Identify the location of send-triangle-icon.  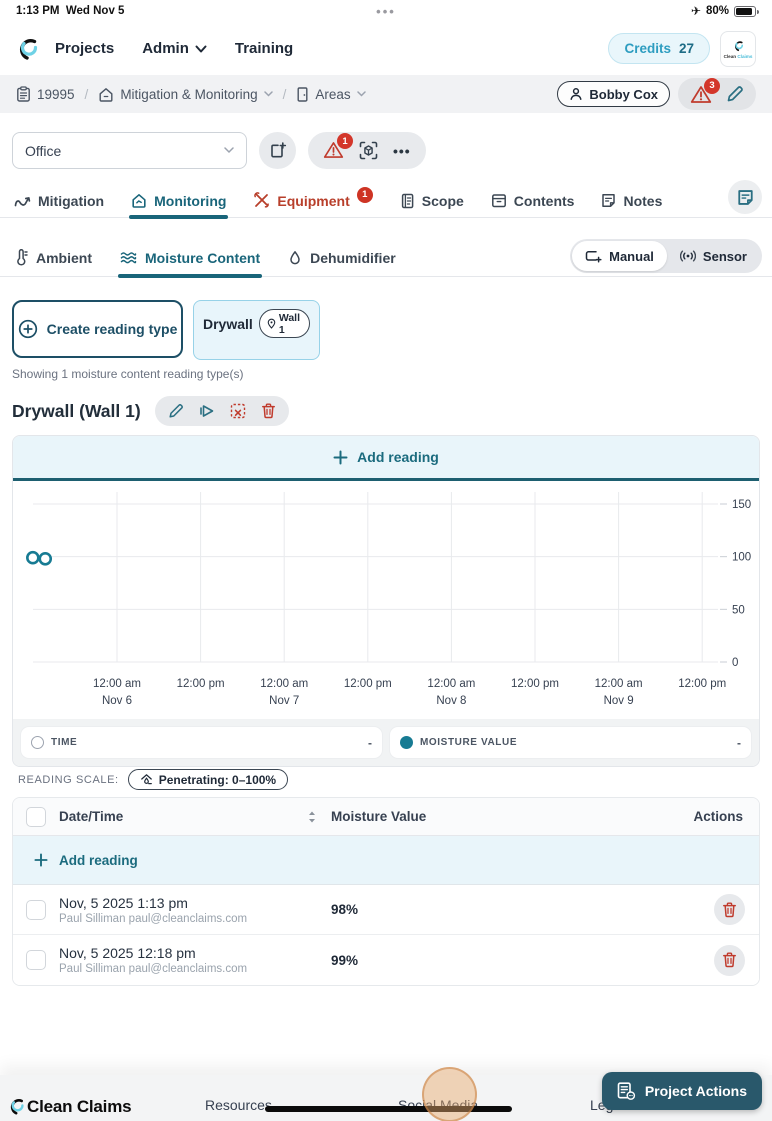
(206, 411).